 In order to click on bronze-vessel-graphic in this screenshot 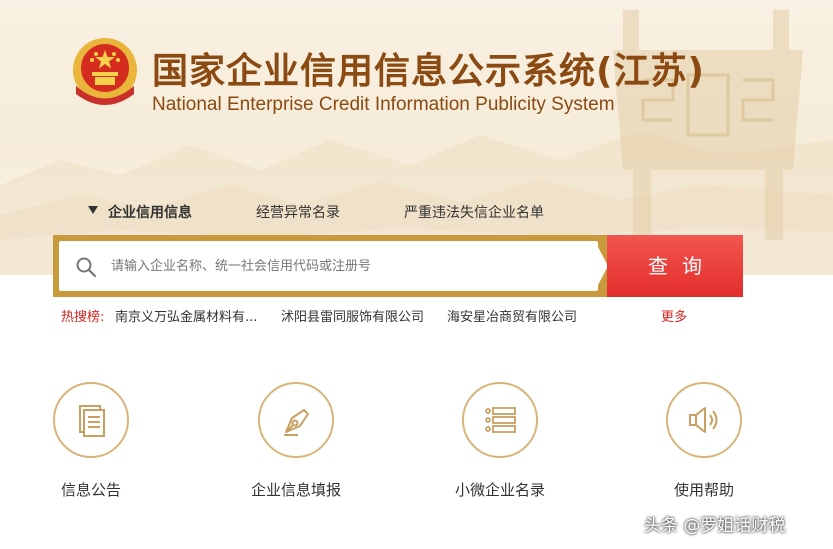, I will do `click(708, 125)`.